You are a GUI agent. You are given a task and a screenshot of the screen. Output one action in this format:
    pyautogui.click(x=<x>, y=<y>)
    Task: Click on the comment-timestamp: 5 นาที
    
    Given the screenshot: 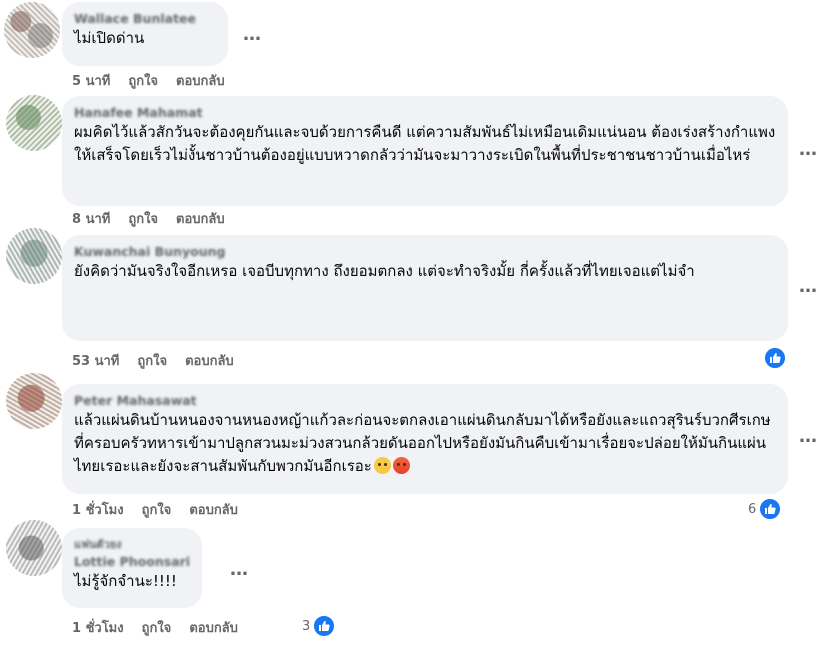 What is the action you would take?
    pyautogui.click(x=91, y=80)
    